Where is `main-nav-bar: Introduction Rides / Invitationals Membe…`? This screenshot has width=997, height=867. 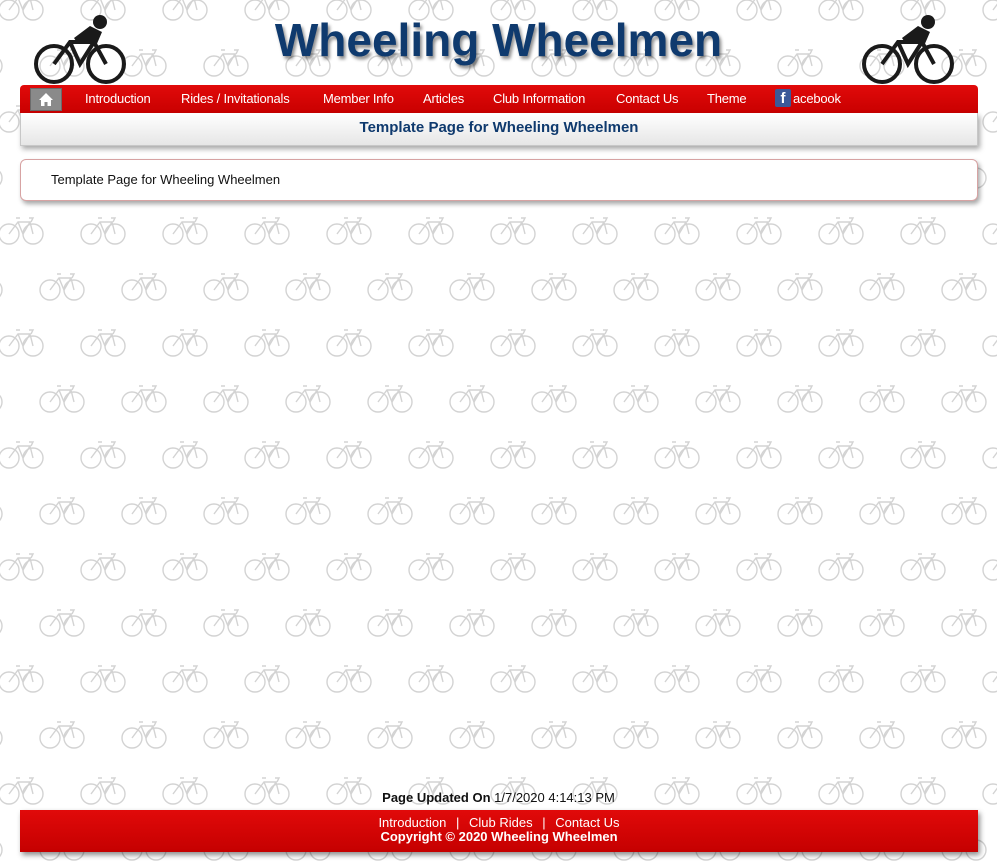 main-nav-bar: Introduction Rides / Invitationals Membe… is located at coordinates (499, 99).